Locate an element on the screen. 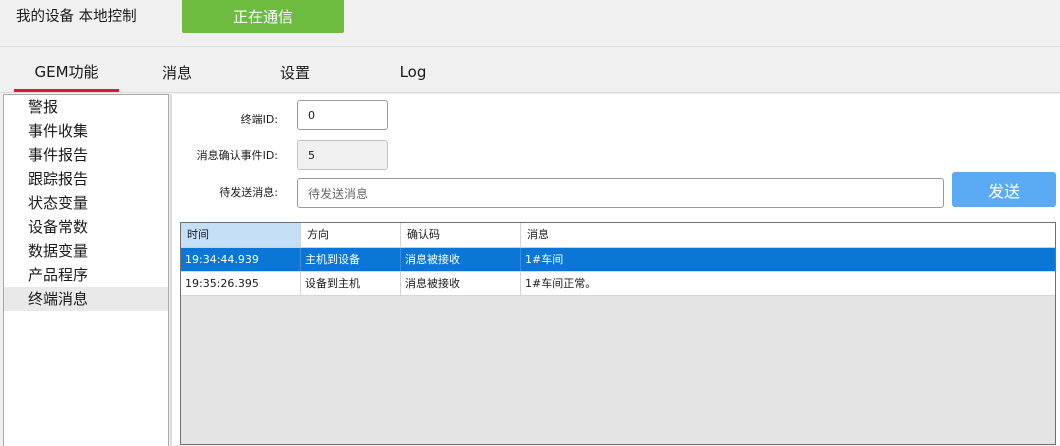 The width and height of the screenshot is (1060, 446). cell-time: 19:34:44.939 is located at coordinates (241, 259).